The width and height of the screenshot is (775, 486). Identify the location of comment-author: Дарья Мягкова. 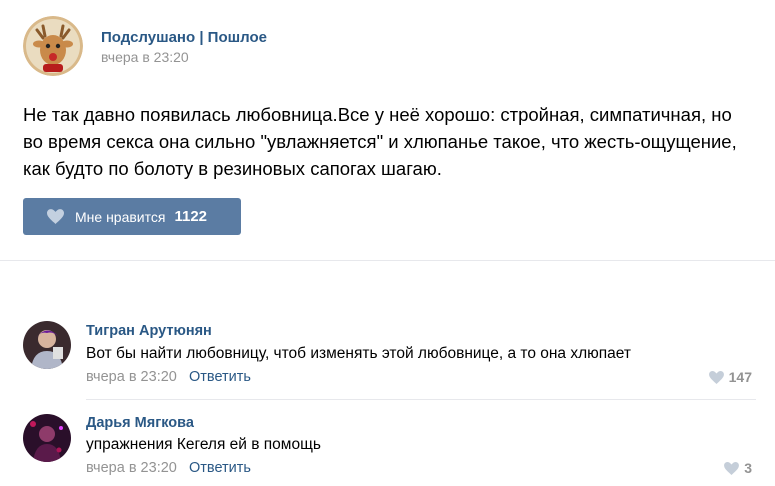
(140, 423).